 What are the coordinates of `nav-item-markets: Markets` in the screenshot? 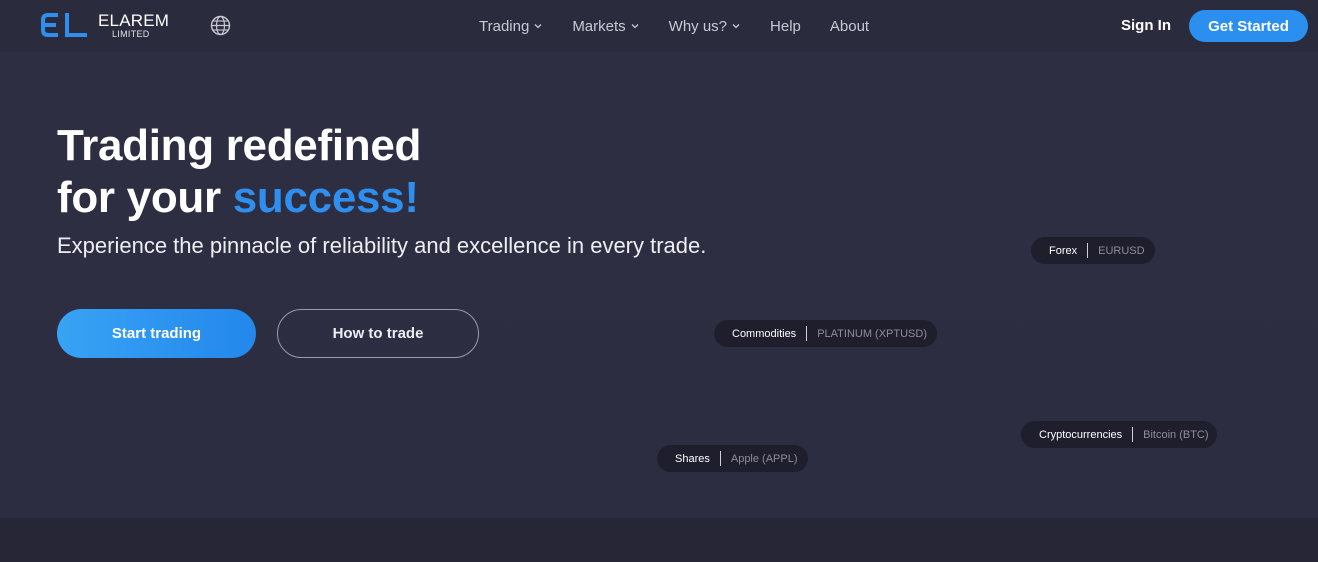 It's located at (605, 26).